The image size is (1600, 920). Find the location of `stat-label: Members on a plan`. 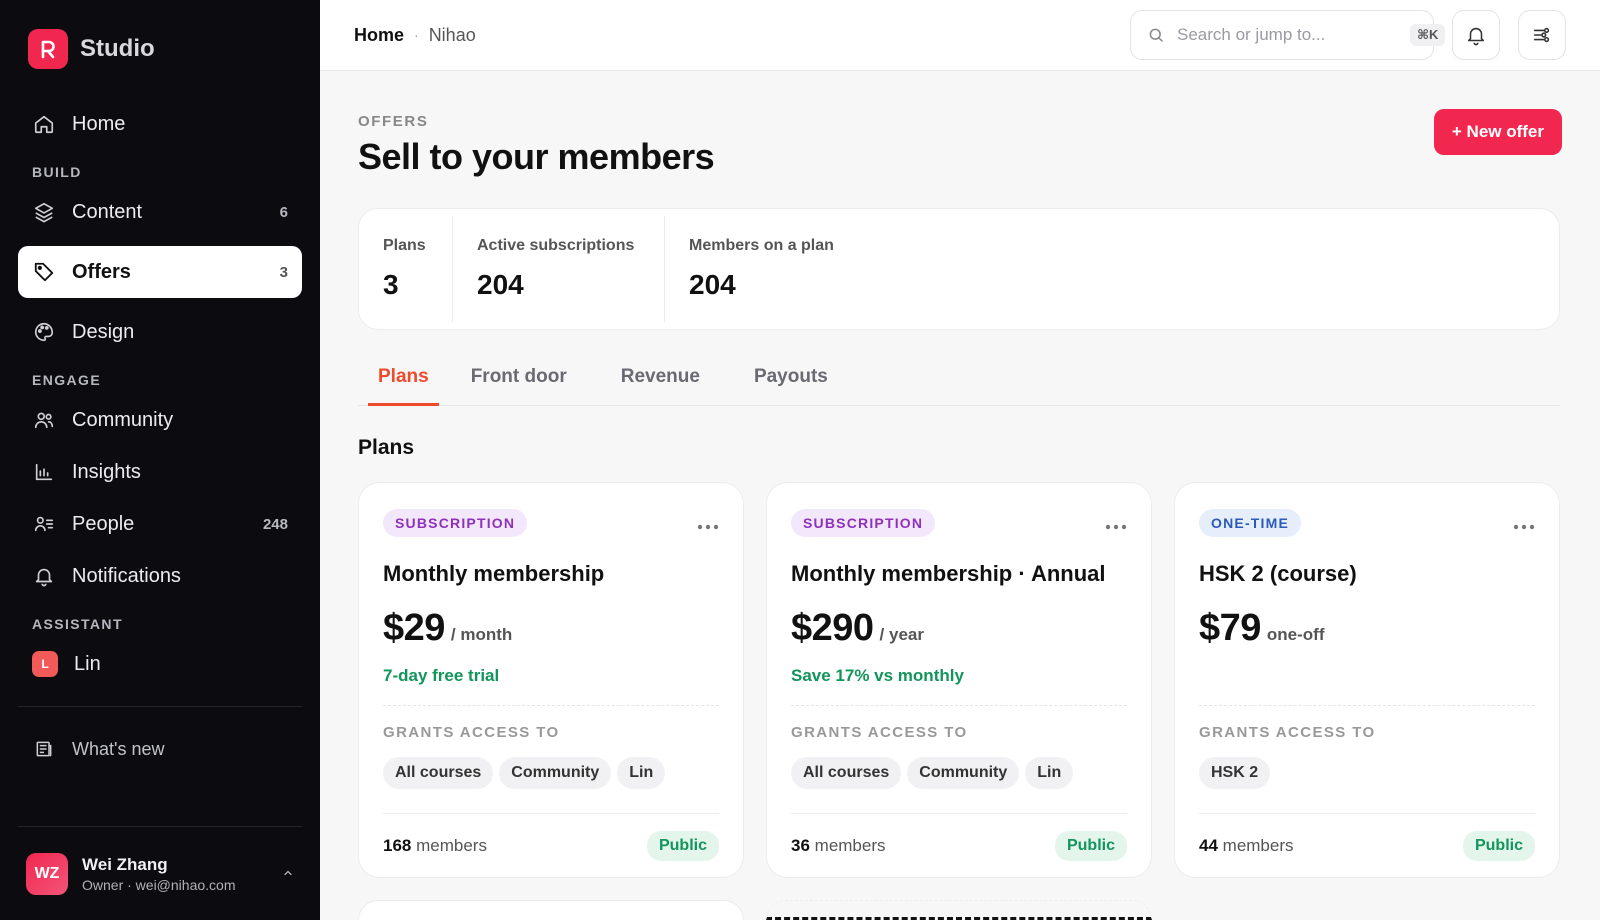

stat-label: Members on a plan is located at coordinates (761, 245).